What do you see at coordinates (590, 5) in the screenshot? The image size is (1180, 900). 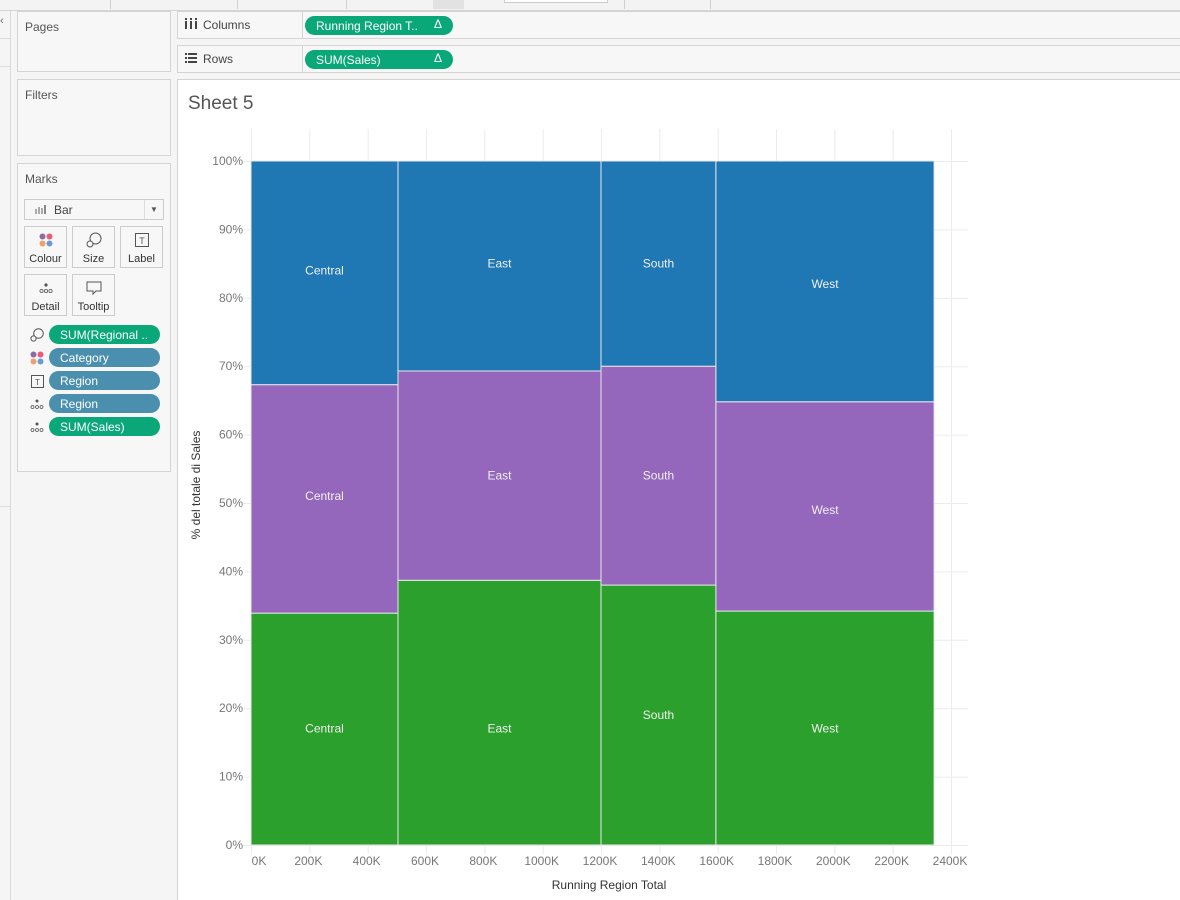 I see `toolbar-strip` at bounding box center [590, 5].